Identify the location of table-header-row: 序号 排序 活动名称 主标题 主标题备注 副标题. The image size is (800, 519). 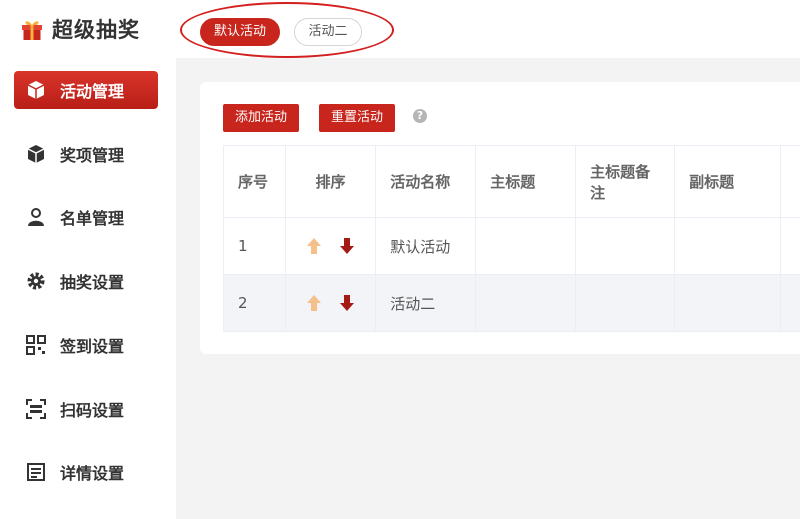
(511, 181).